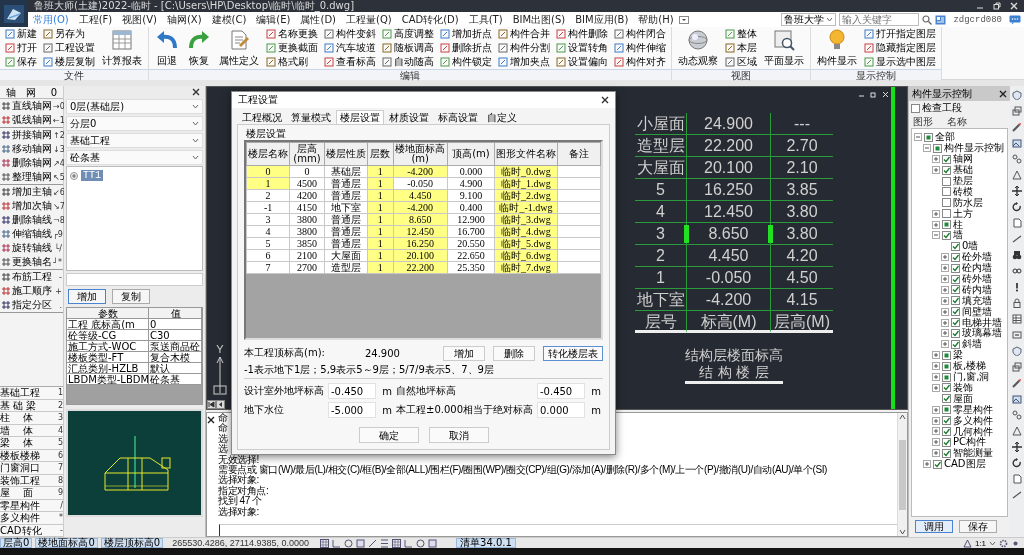 The image size is (1024, 555). Describe the element at coordinates (900, 48) in the screenshot. I see `ribbon-button: 隐藏指定图层` at that location.